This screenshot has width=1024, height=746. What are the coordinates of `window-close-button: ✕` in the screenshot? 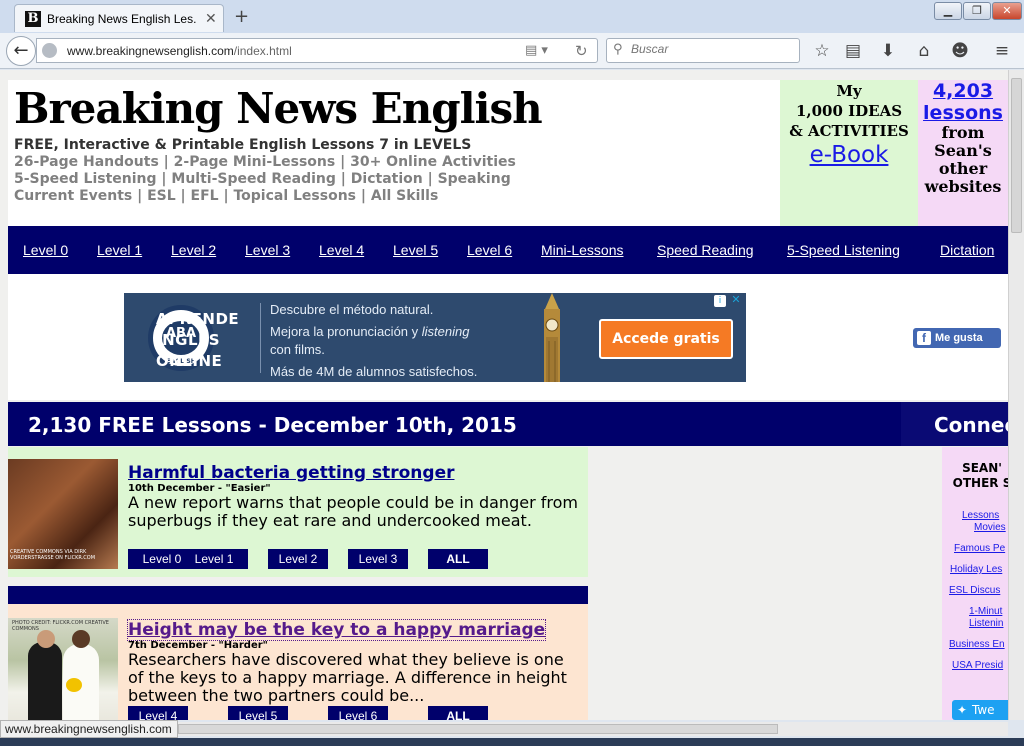 It's located at (1007, 11).